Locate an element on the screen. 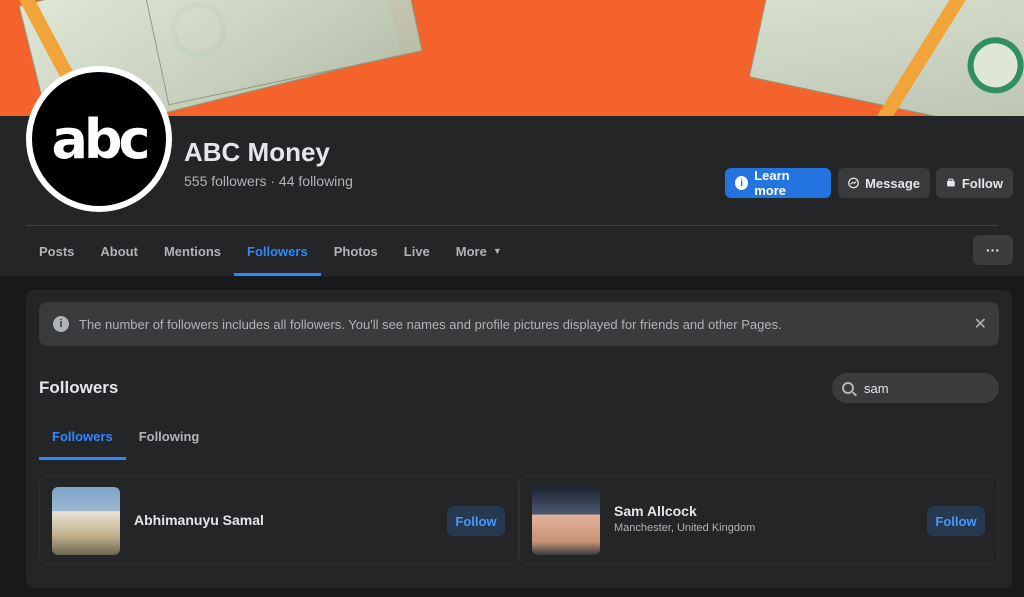  page-stats: 555 followers · 44 following is located at coordinates (268, 181).